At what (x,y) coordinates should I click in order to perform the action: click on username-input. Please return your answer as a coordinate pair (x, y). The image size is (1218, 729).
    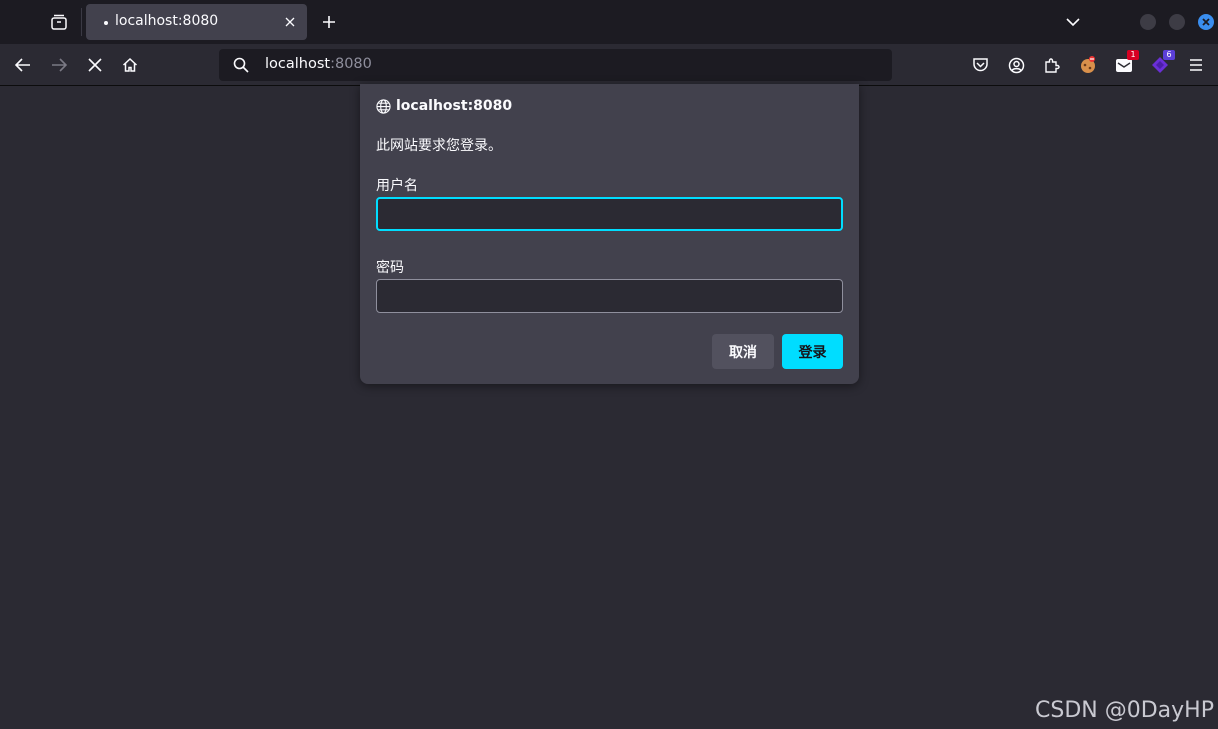
    Looking at the image, I should click on (609, 214).